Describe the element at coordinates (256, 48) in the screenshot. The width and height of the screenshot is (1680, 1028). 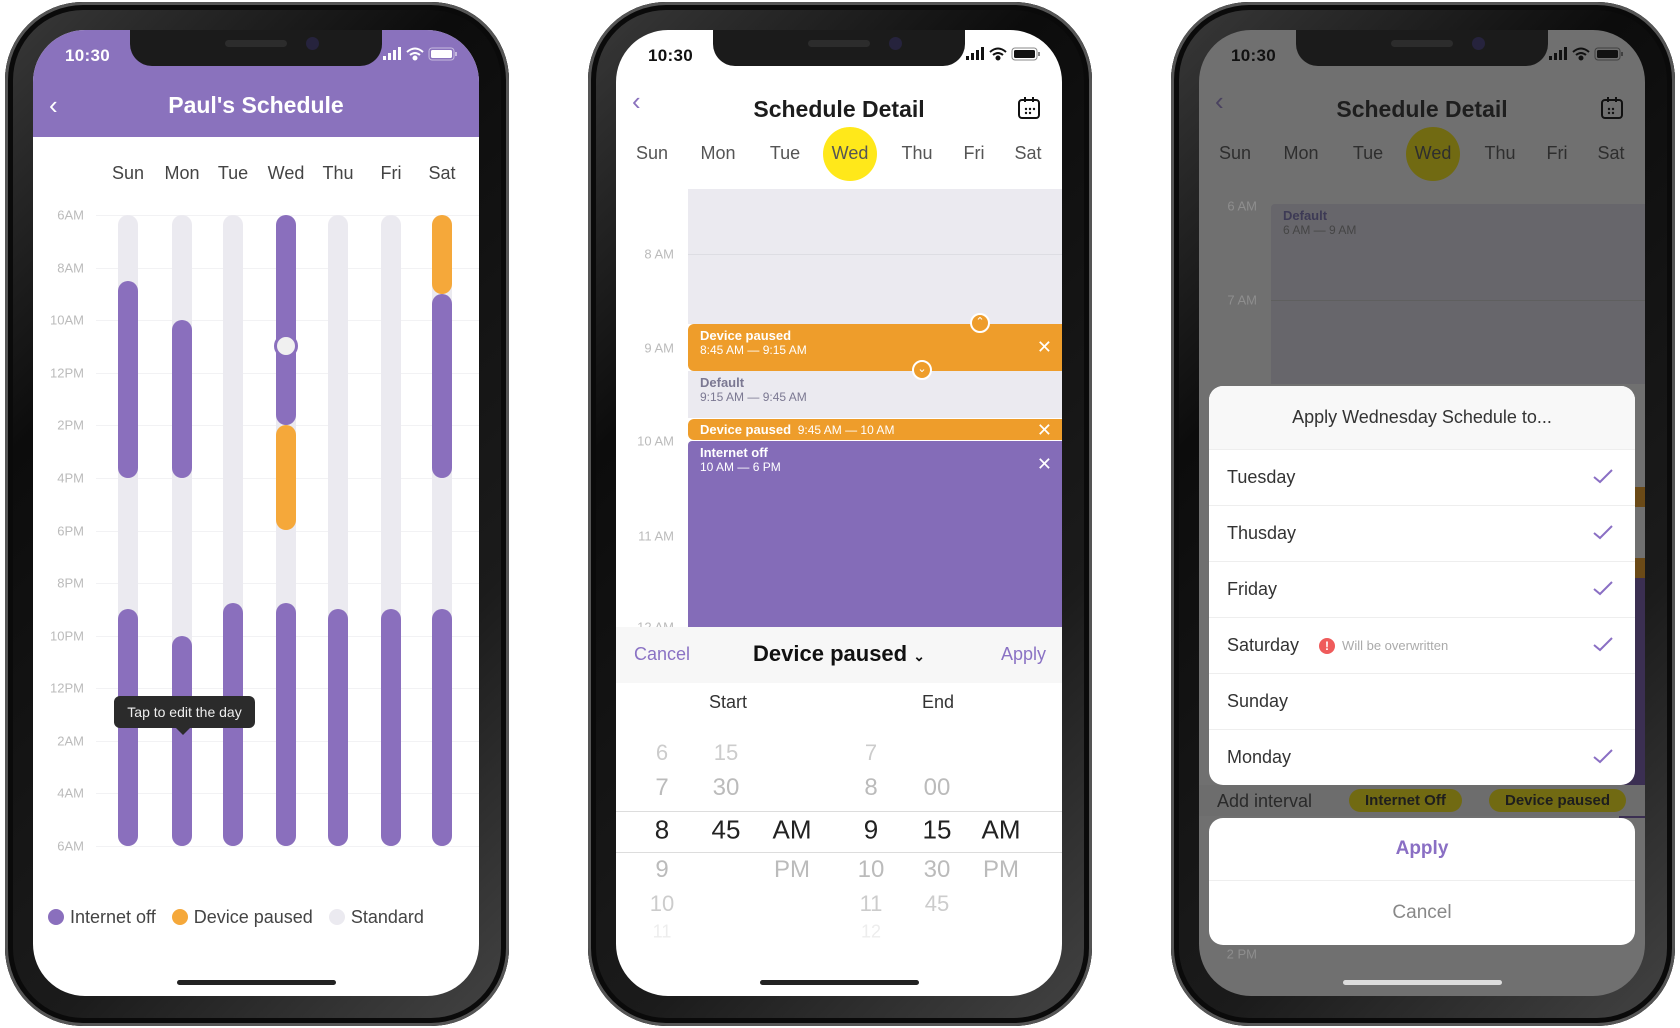
I see `notch` at that location.